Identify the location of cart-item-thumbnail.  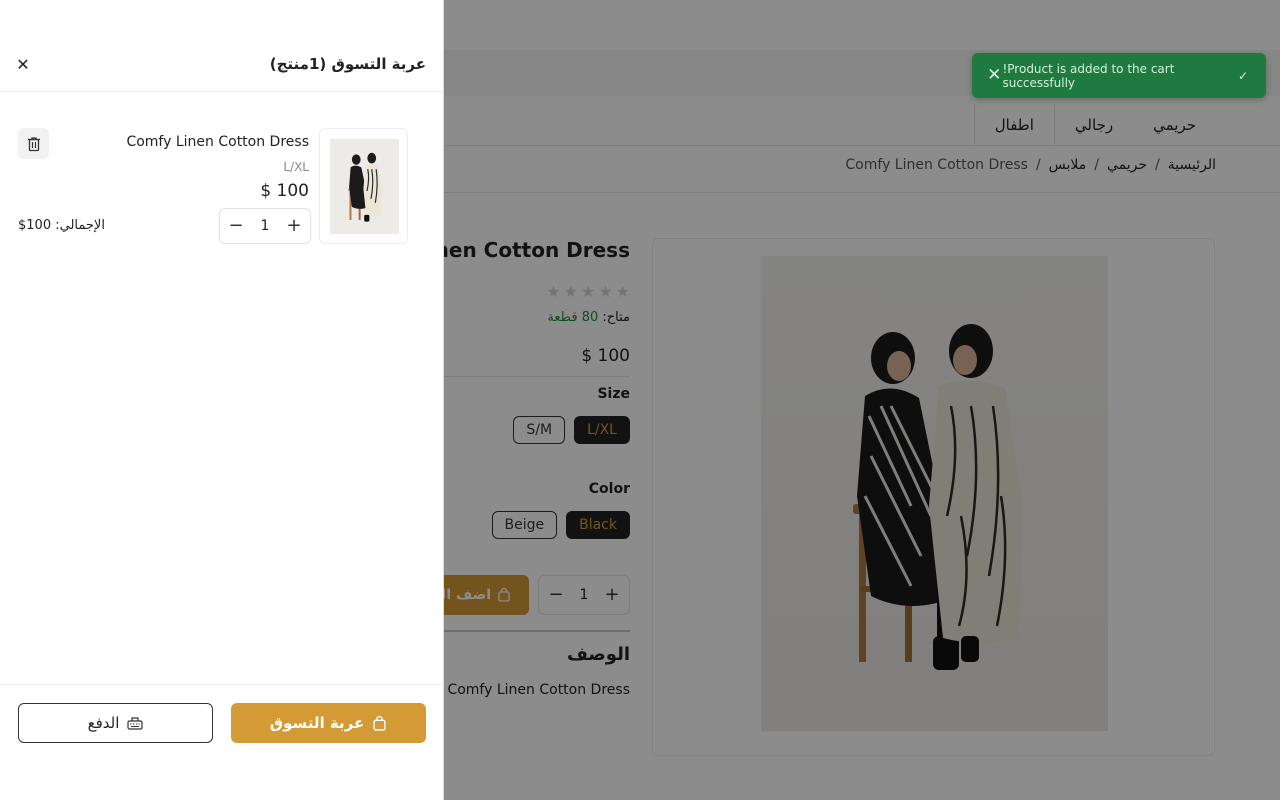
(363, 186).